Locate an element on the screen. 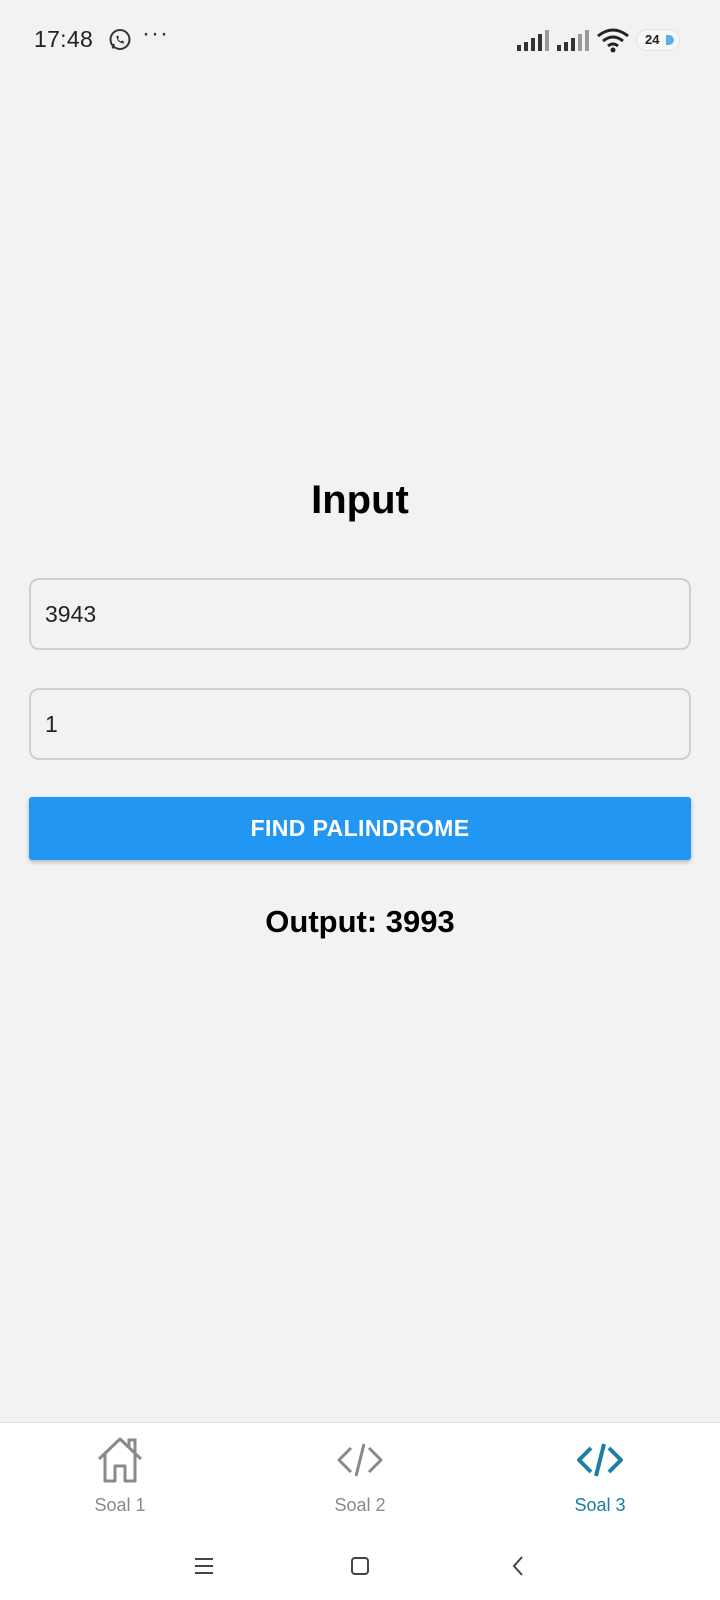  home-square-icon is located at coordinates (360, 1566).